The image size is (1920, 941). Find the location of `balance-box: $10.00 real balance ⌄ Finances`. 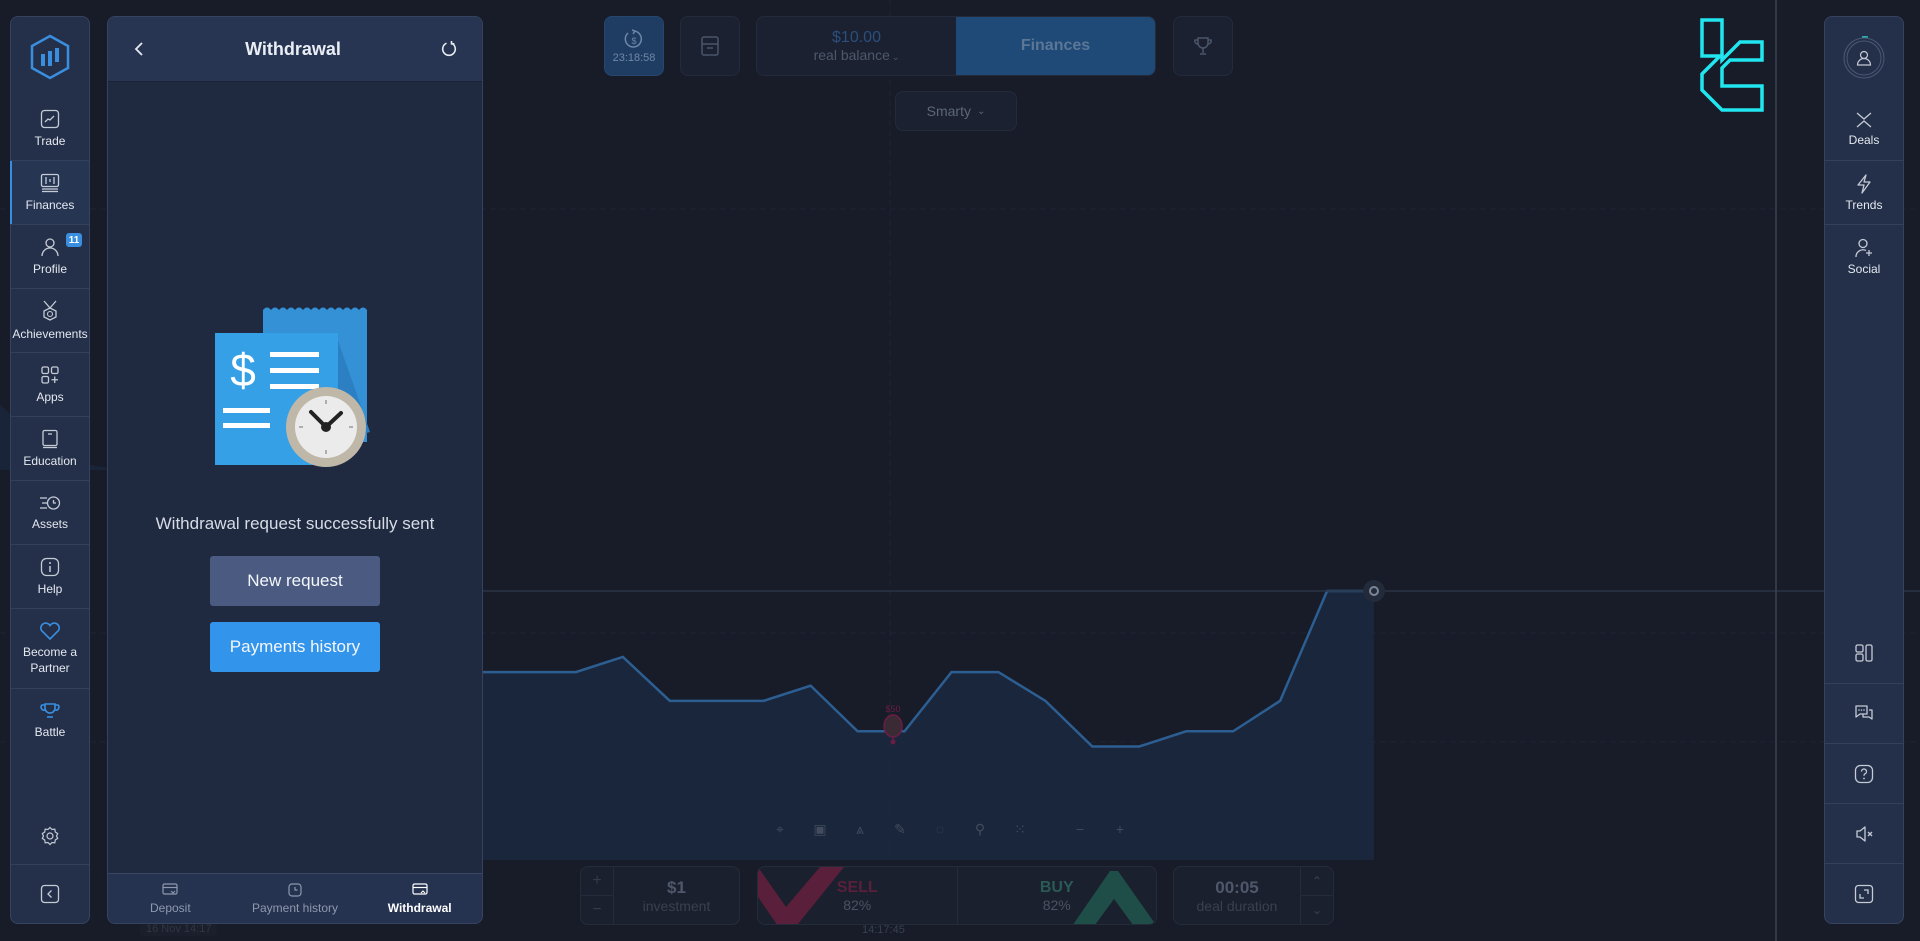

balance-box: $10.00 real balance ⌄ Finances is located at coordinates (956, 46).